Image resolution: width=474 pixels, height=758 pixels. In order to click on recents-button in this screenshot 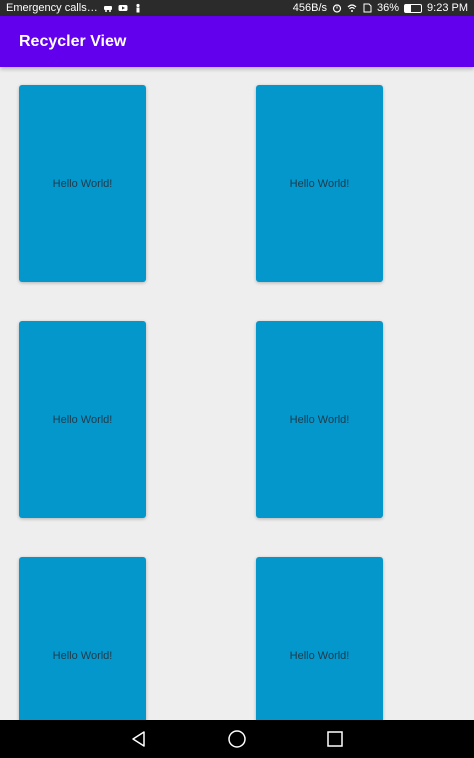, I will do `click(335, 739)`.